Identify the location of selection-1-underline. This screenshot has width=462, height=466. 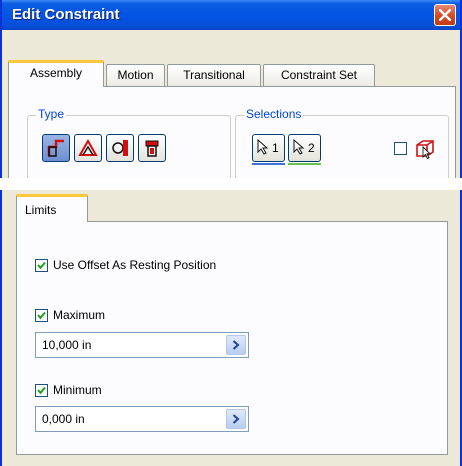
(268, 164).